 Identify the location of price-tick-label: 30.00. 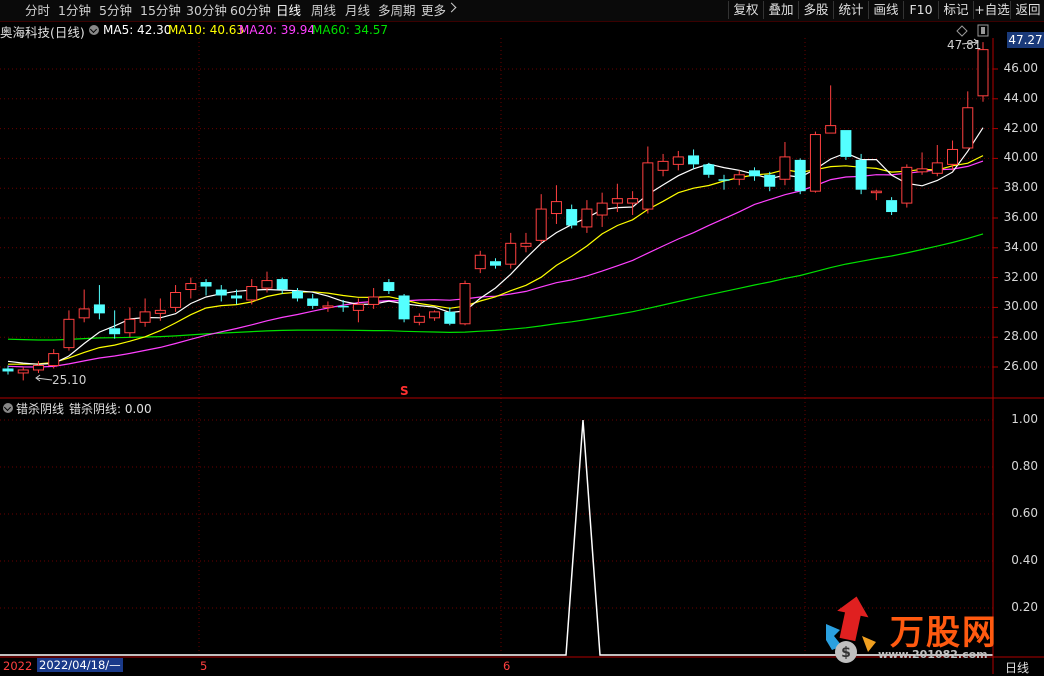
(1020, 306).